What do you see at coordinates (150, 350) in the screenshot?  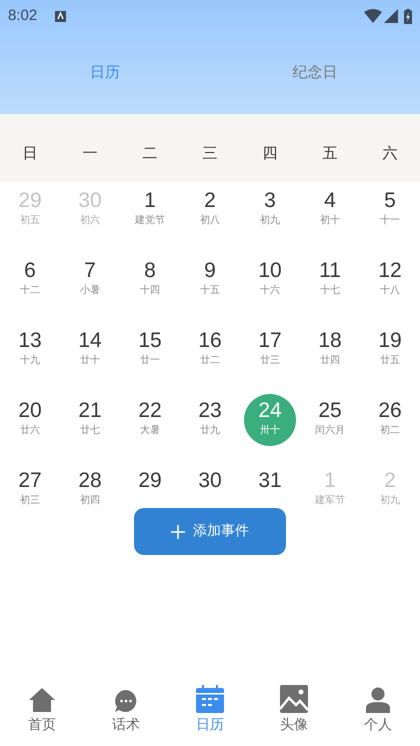 I see `day-cell: 15 廿一` at bounding box center [150, 350].